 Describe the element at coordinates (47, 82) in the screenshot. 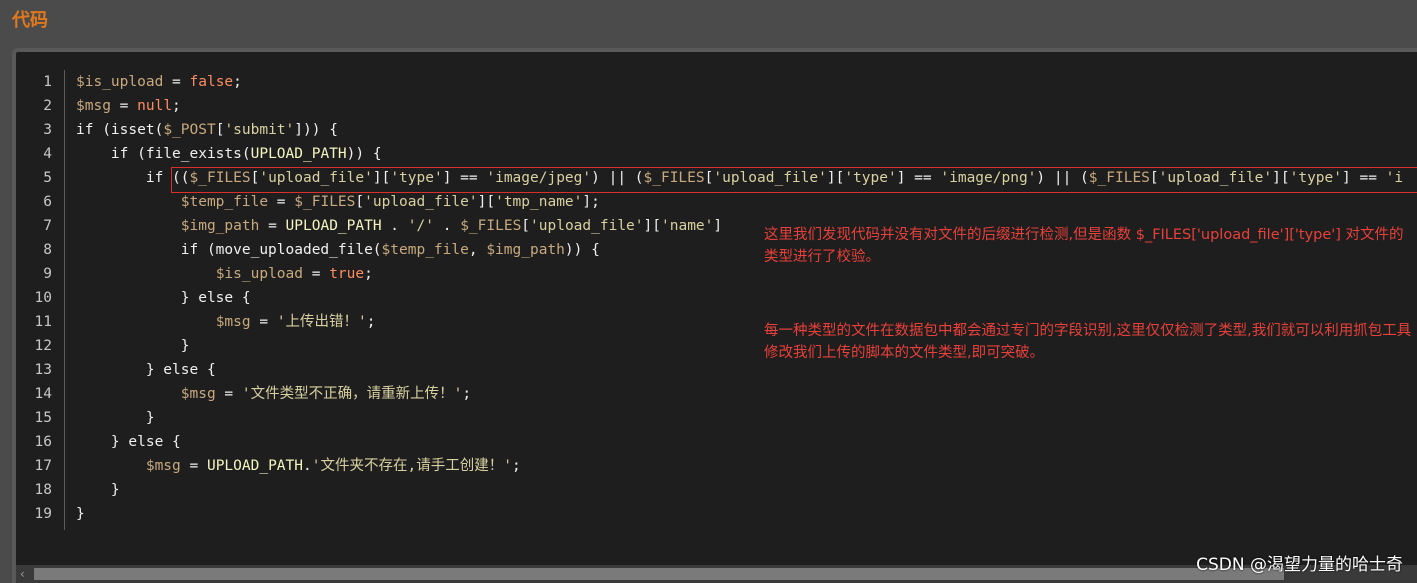

I see `line-number: 1` at that location.